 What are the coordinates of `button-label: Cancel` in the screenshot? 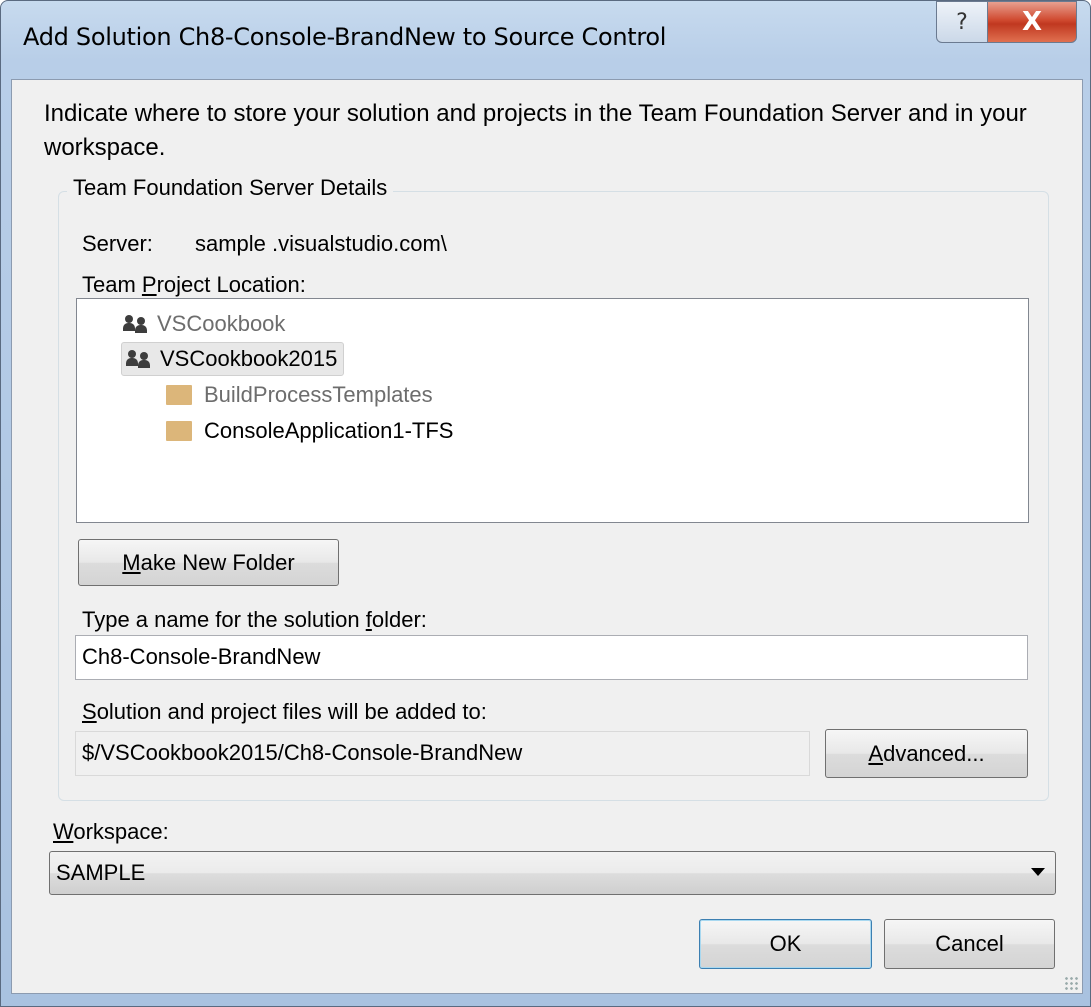 It's located at (969, 943).